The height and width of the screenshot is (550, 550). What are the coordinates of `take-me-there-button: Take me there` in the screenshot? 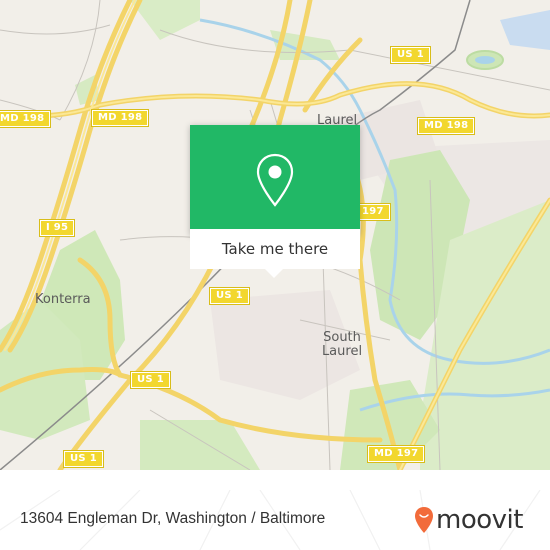 It's located at (275, 249).